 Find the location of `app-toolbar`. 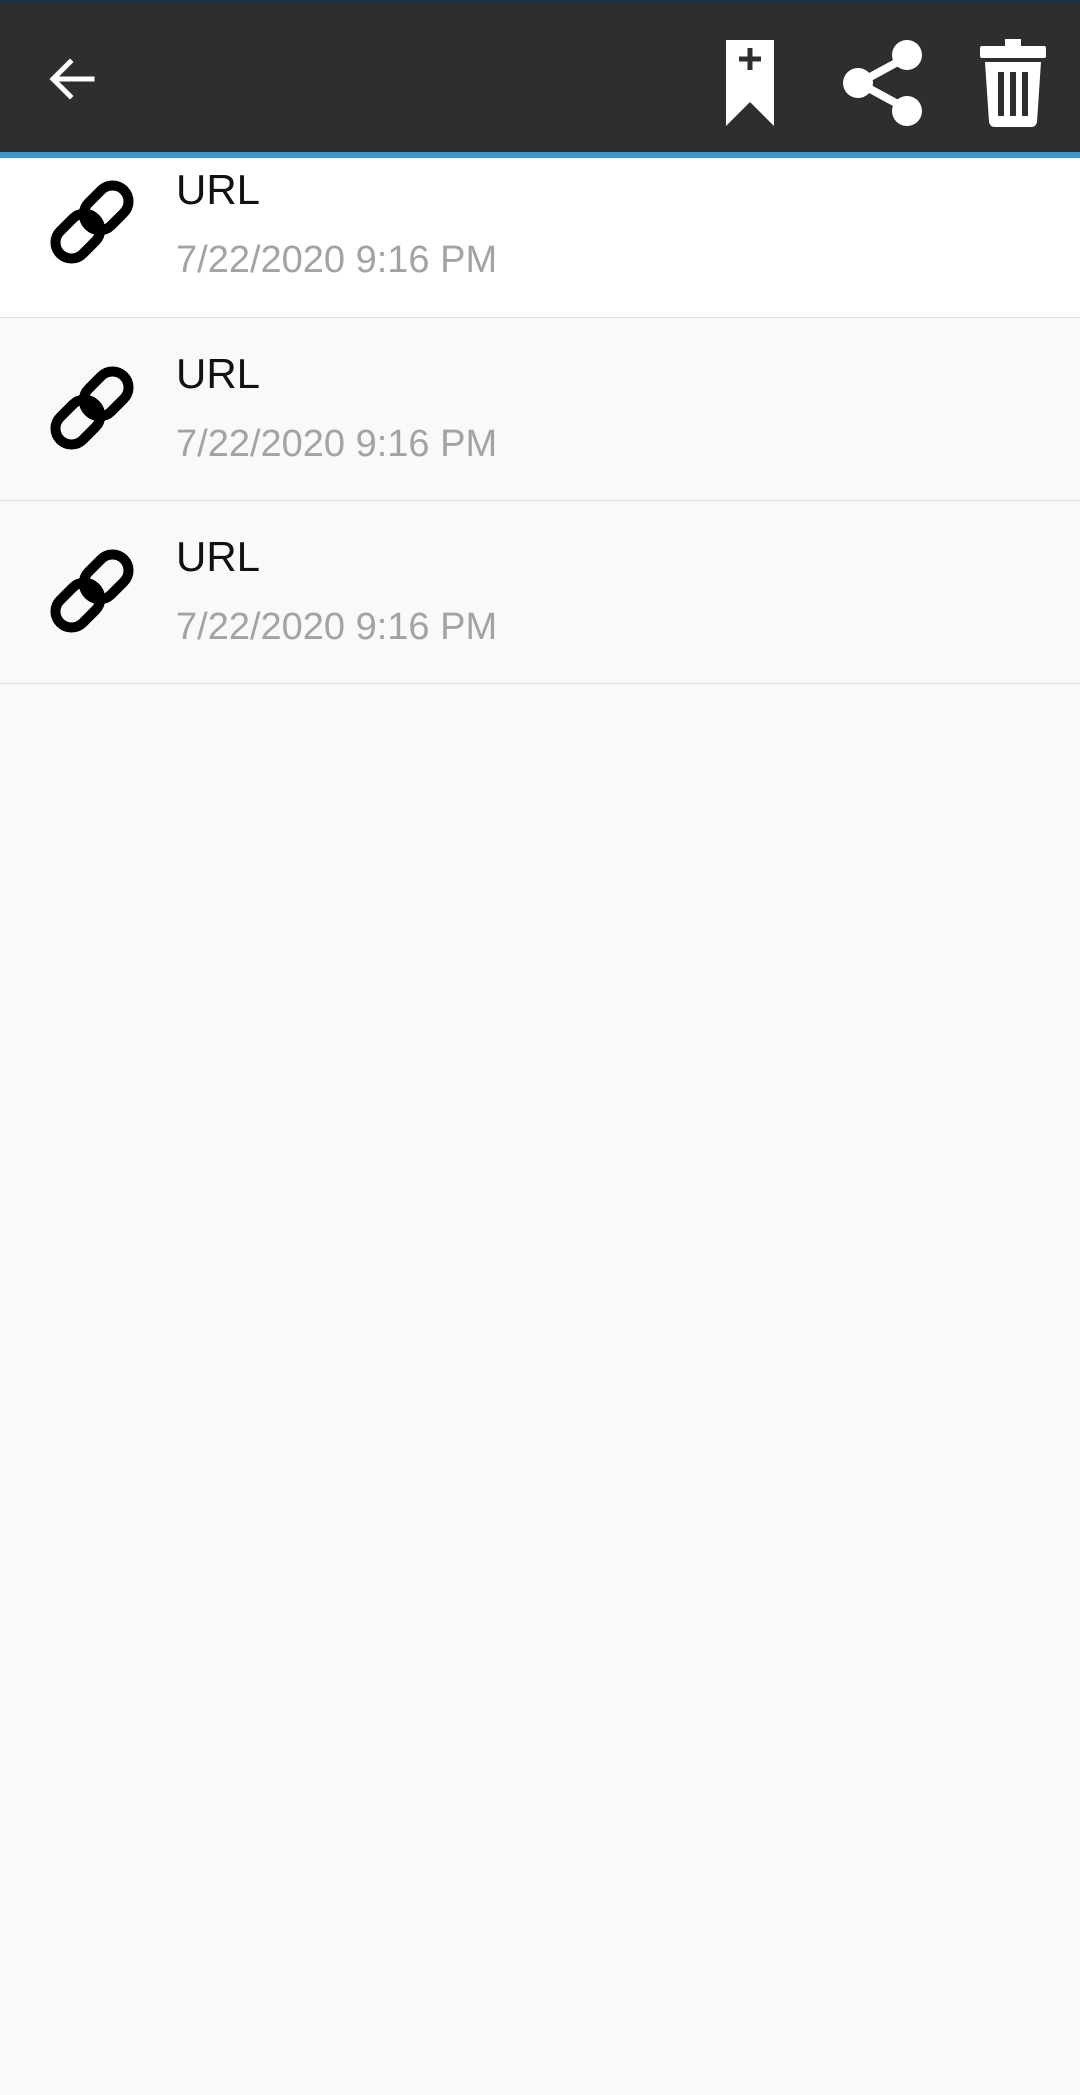

app-toolbar is located at coordinates (540, 76).